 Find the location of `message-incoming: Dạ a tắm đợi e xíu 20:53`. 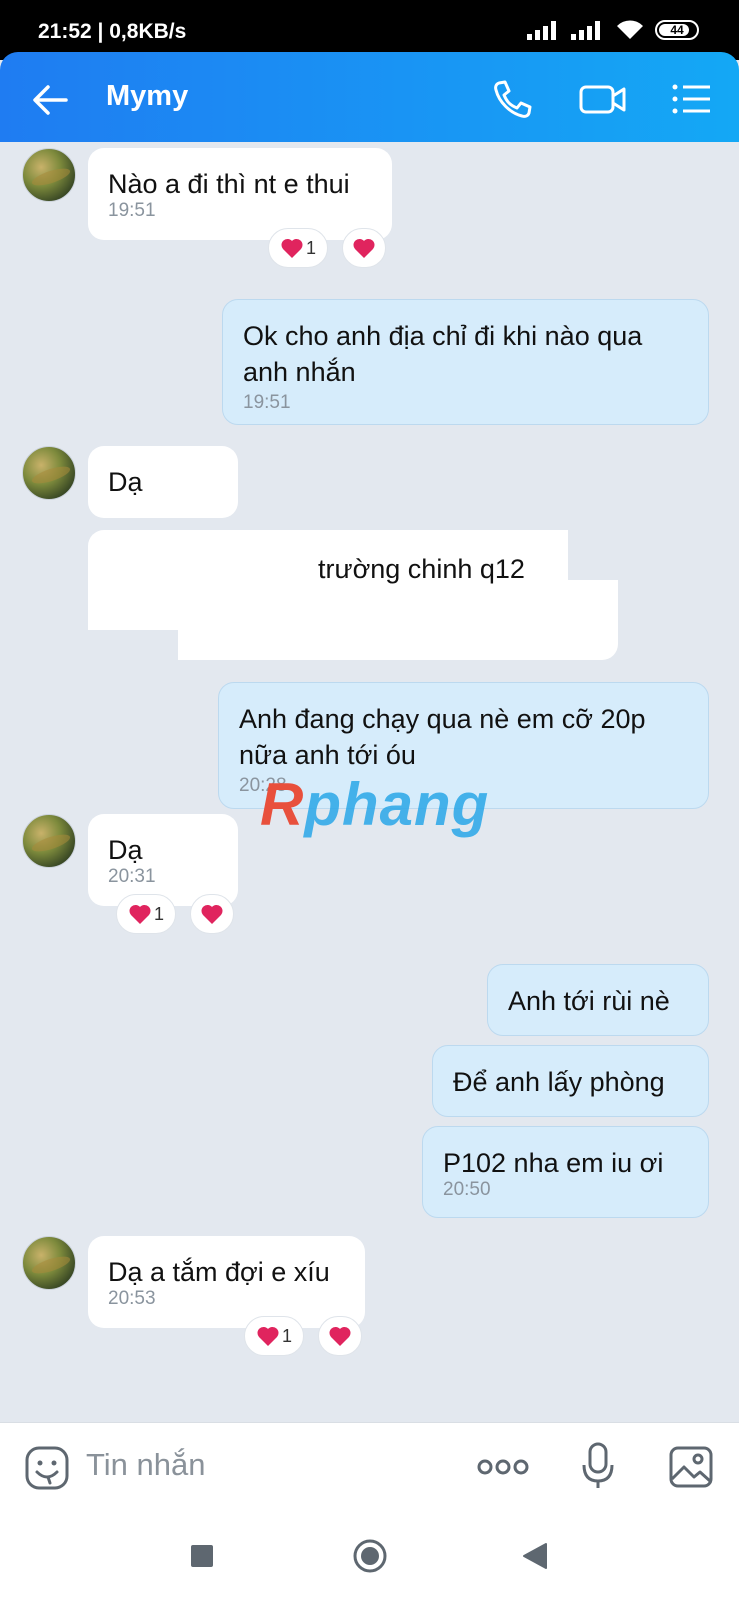

message-incoming: Dạ a tắm đợi e xíu 20:53 is located at coordinates (226, 1282).